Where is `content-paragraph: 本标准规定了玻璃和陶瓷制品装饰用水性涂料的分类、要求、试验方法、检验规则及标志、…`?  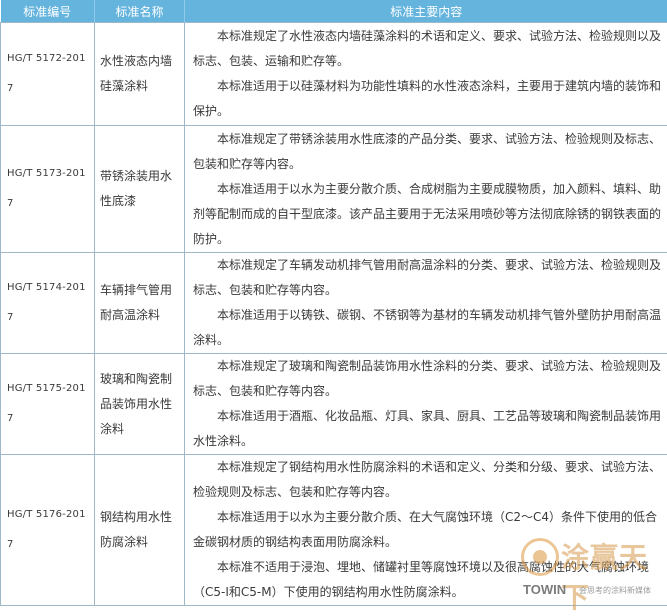 content-paragraph: 本标准规定了玻璃和陶瓷制品装饰用水性涂料的分类、要求、试验方法、检验规则及标志、… is located at coordinates (427, 379).